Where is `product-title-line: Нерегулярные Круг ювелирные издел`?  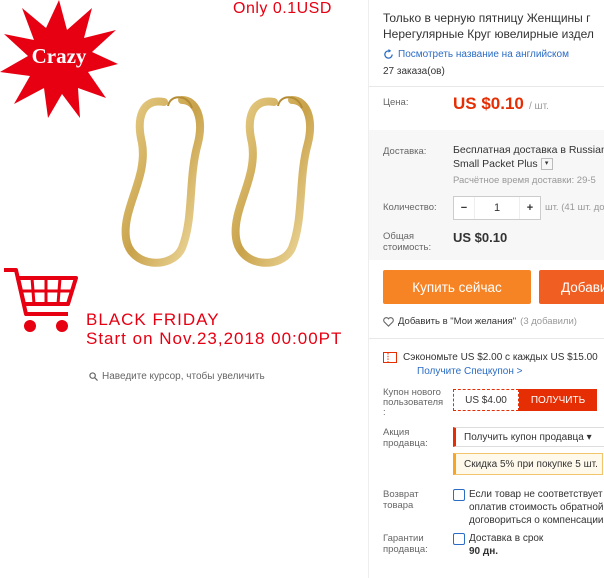 product-title-line: Нерегулярные Круг ювелирные издел is located at coordinates (488, 34).